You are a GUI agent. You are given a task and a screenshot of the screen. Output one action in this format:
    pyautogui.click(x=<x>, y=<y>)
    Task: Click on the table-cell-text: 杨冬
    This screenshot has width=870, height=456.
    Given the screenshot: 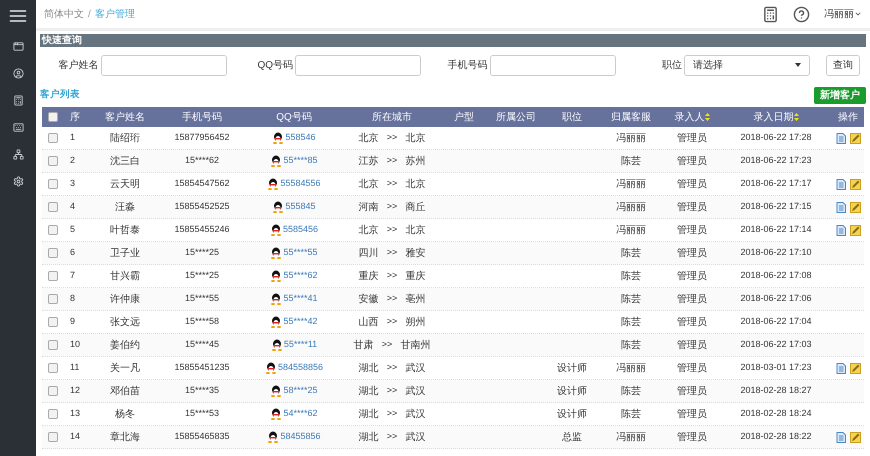 What is the action you would take?
    pyautogui.click(x=125, y=415)
    